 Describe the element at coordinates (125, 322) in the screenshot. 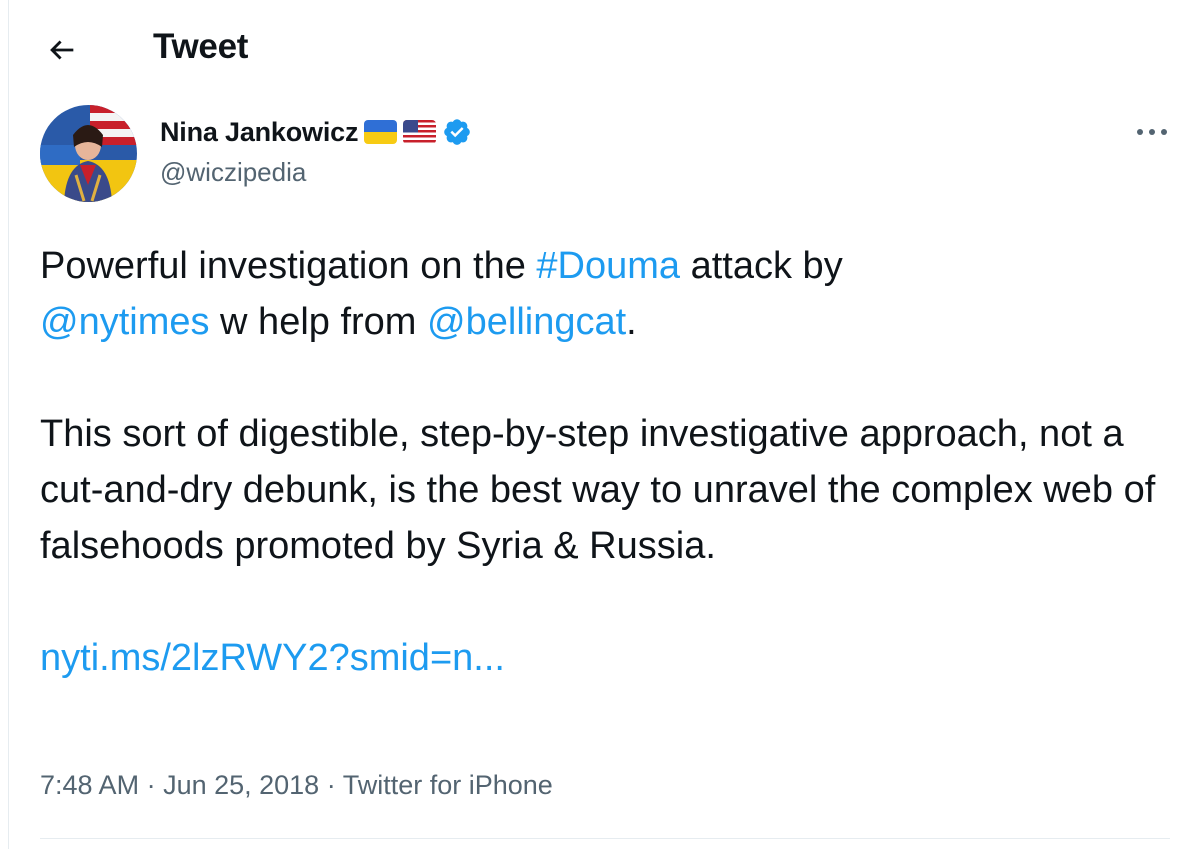

I see `mention-link-nytimes: @nytimes` at that location.